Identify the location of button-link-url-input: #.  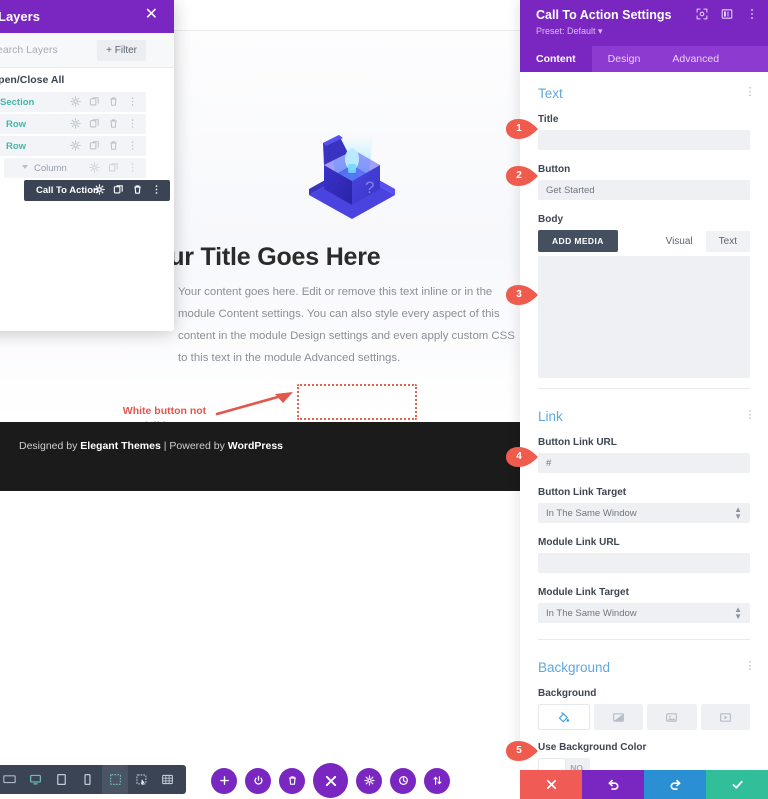
(644, 463).